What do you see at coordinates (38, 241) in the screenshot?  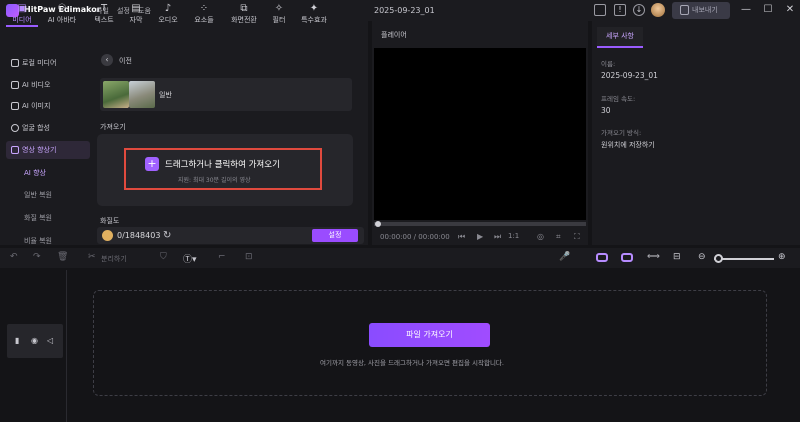 I see `sidebar-subitem-ratio-restore: 비율 복원` at bounding box center [38, 241].